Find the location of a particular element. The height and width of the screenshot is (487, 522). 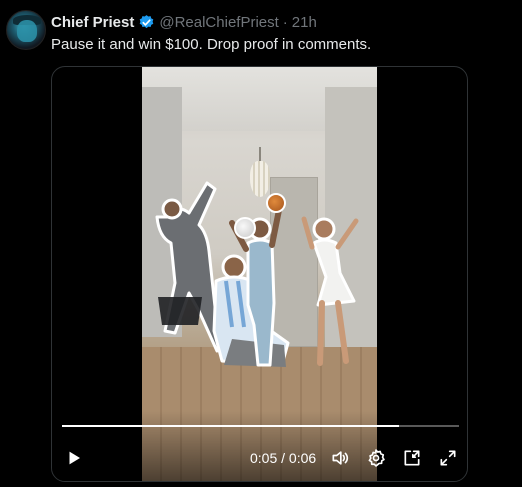

post-time: 21h is located at coordinates (304, 22).